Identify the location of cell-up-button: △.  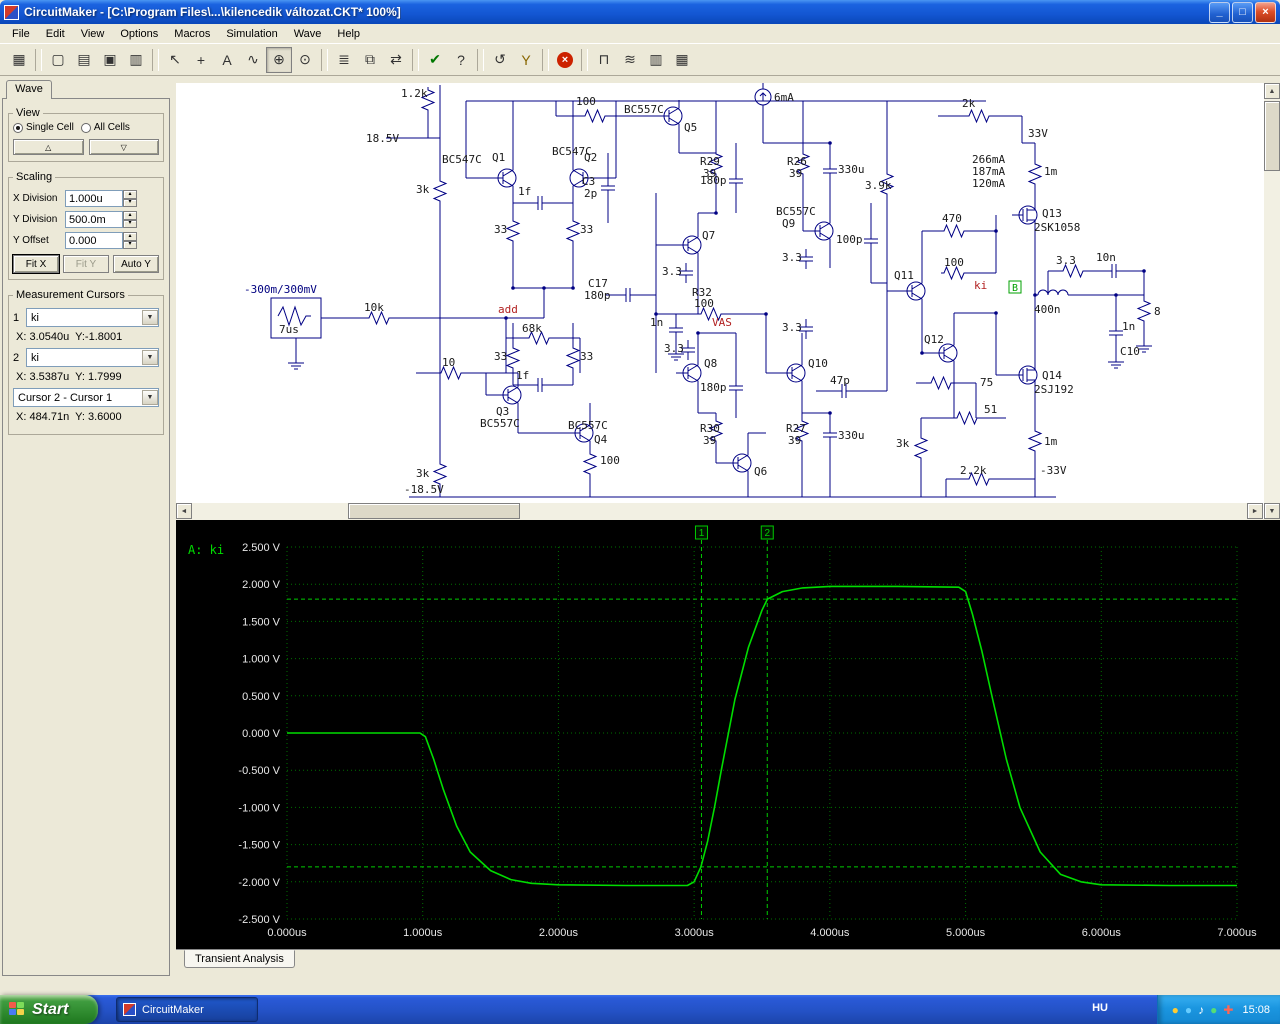
(48, 147).